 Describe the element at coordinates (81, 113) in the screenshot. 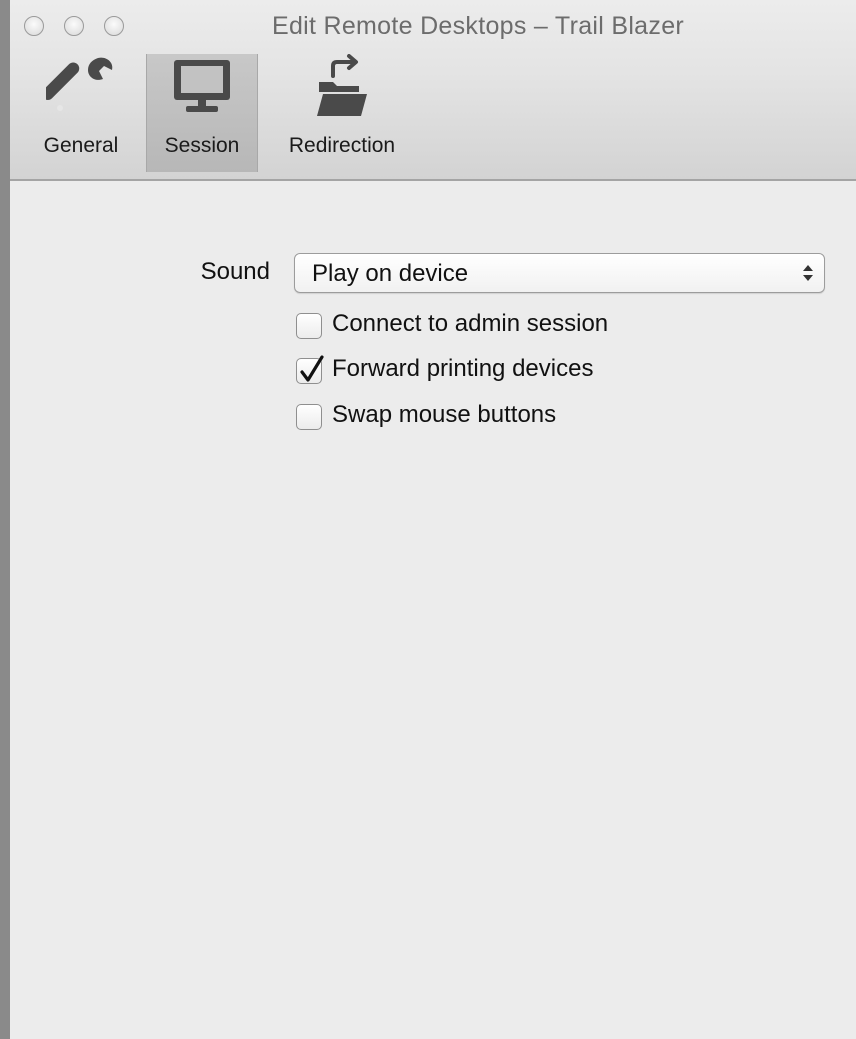

I see `toolbar-item-general: General` at that location.